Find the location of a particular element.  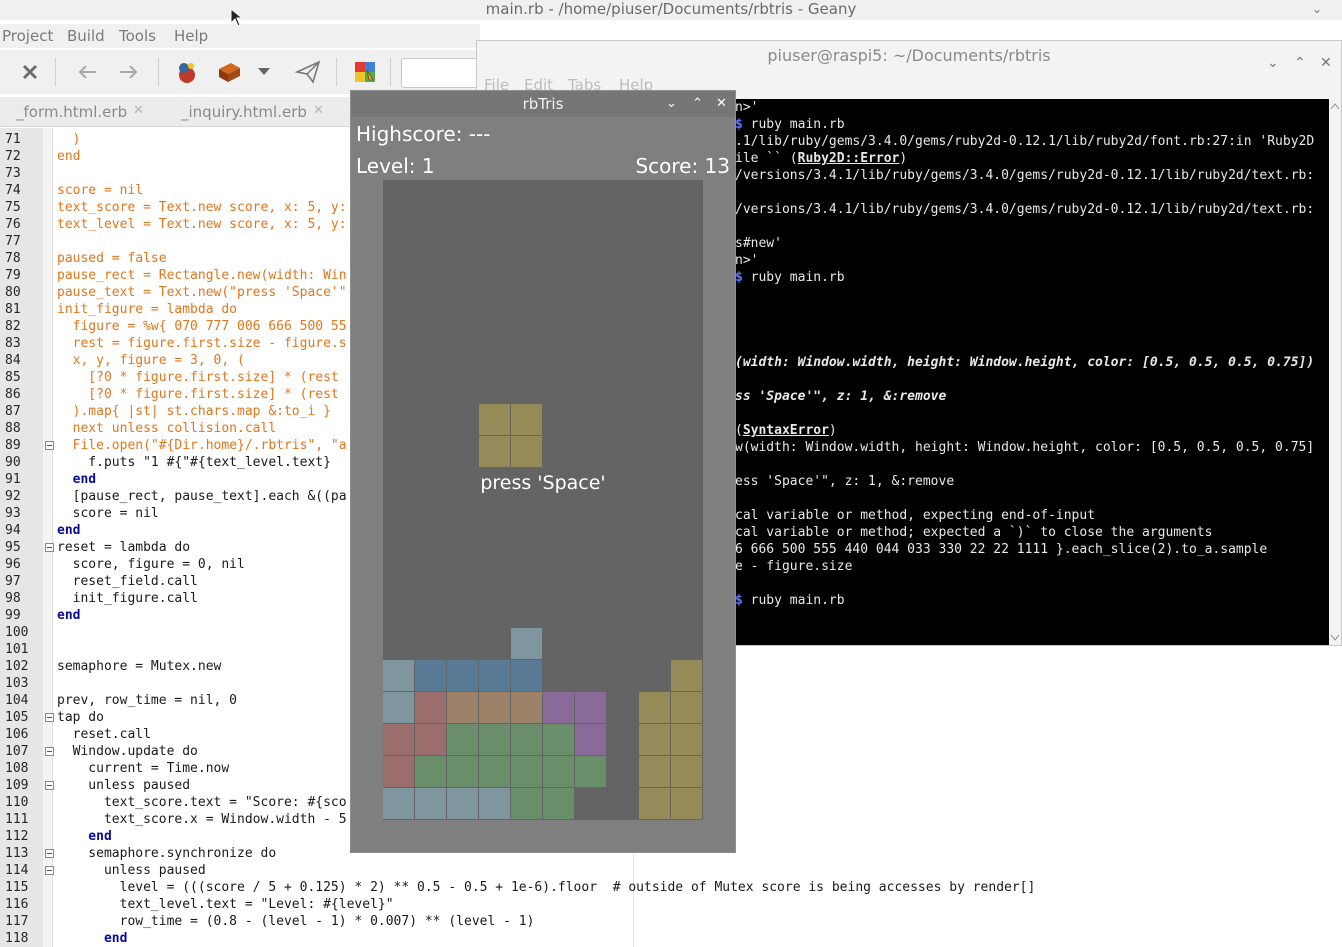

menu-tools: Tools is located at coordinates (137, 36).